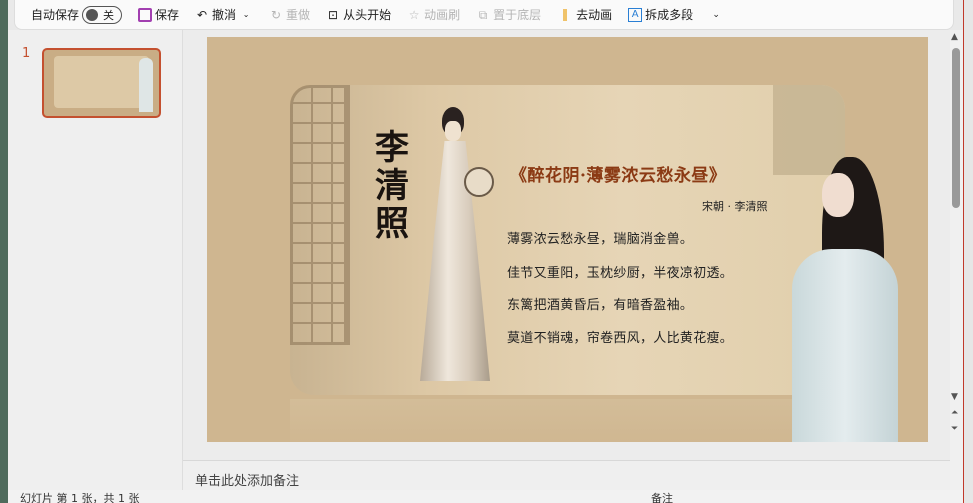  What do you see at coordinates (662, 496) in the screenshot?
I see `notes-toggle-button: 备注` at bounding box center [662, 496].